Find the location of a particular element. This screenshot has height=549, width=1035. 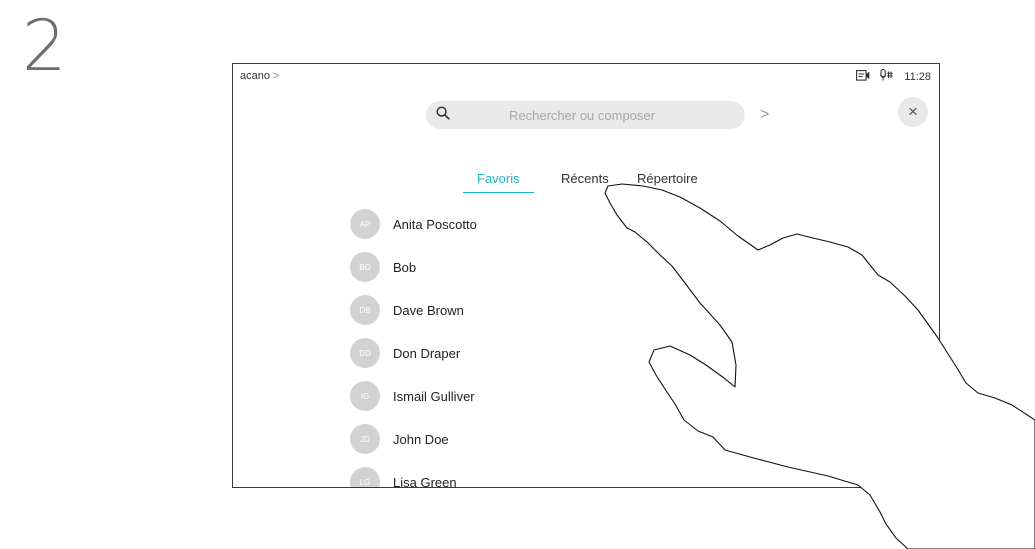

list-item: IG Ismail Gulliver is located at coordinates (412, 396).